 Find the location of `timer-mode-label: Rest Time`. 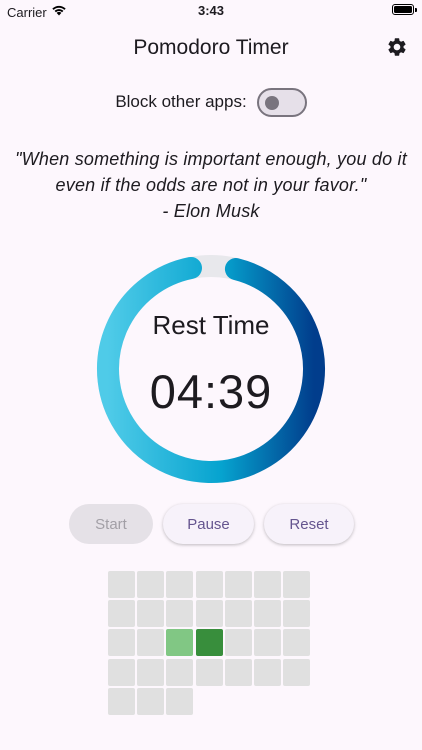

timer-mode-label: Rest Time is located at coordinates (211, 325).